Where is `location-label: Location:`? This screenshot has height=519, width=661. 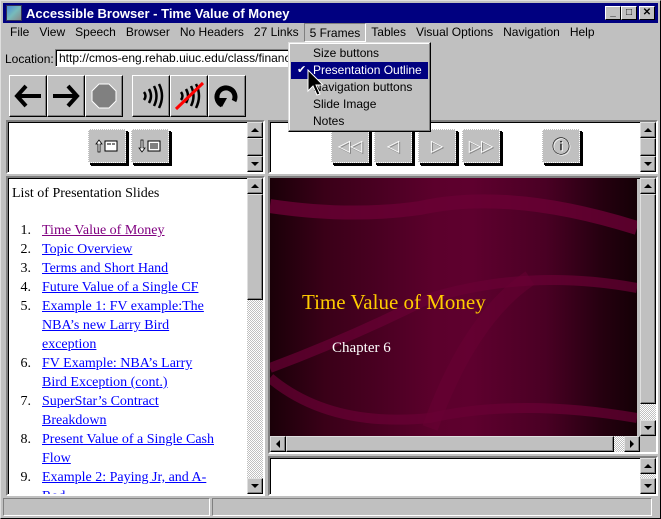 location-label: Location: is located at coordinates (29, 59).